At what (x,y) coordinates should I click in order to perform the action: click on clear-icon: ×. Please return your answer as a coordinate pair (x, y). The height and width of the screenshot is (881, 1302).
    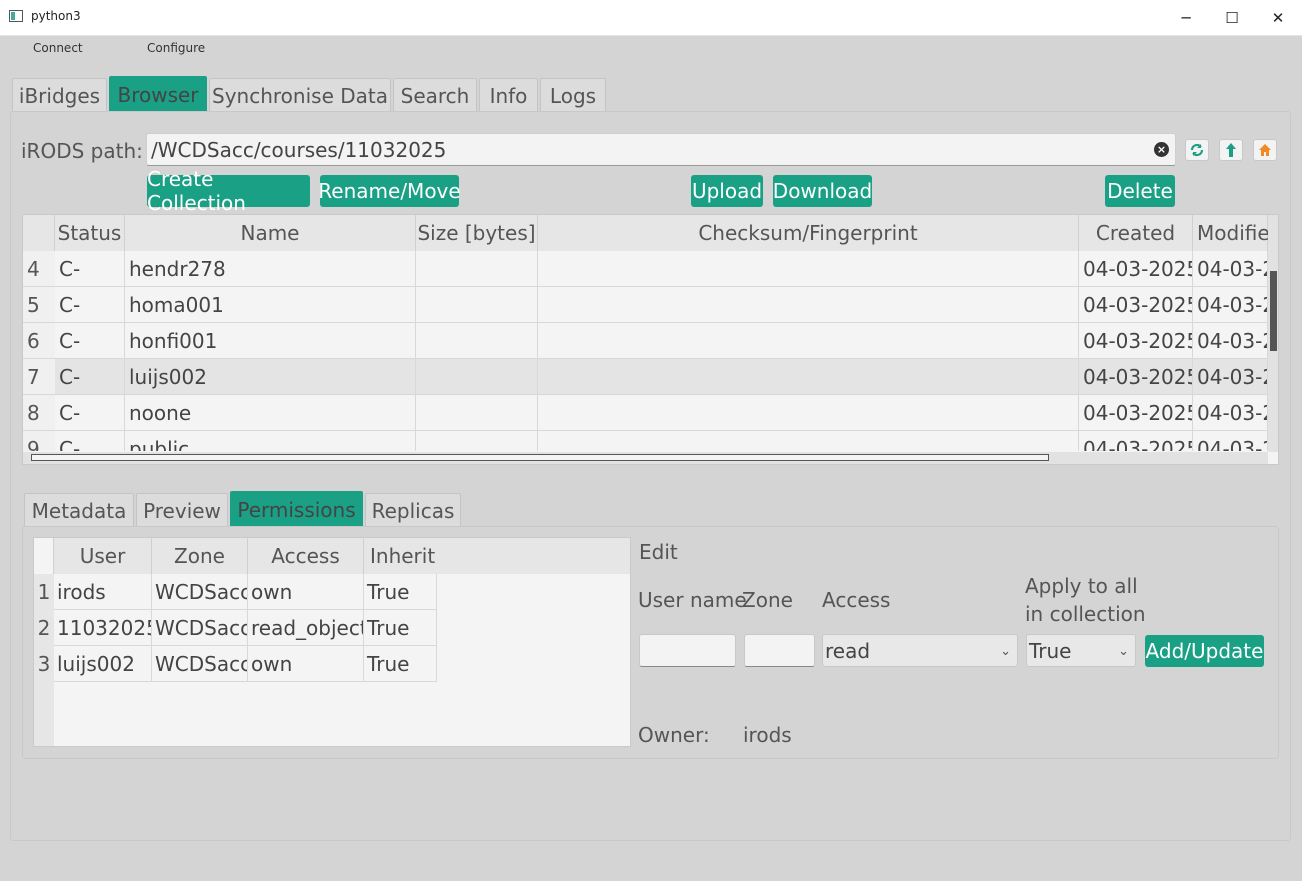
    Looking at the image, I should click on (1161, 149).